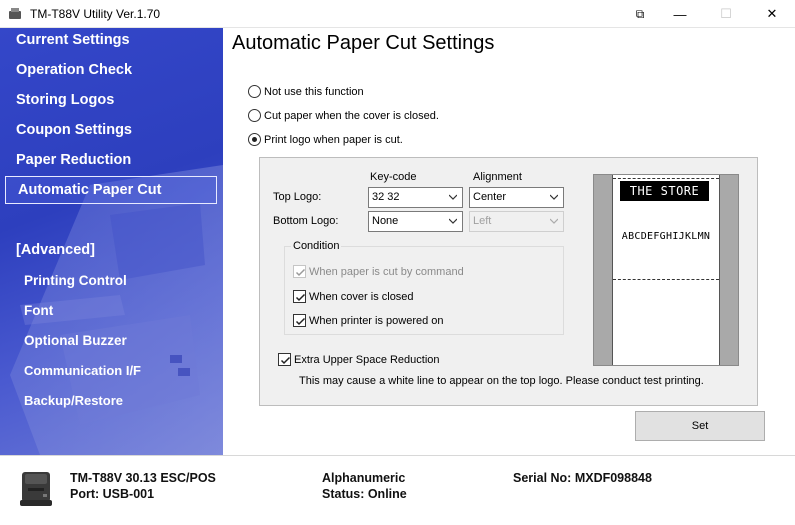 This screenshot has height=525, width=795. What do you see at coordinates (666, 236) in the screenshot?
I see `preview-body-text: ABCDEFGHIJKLMN` at bounding box center [666, 236].